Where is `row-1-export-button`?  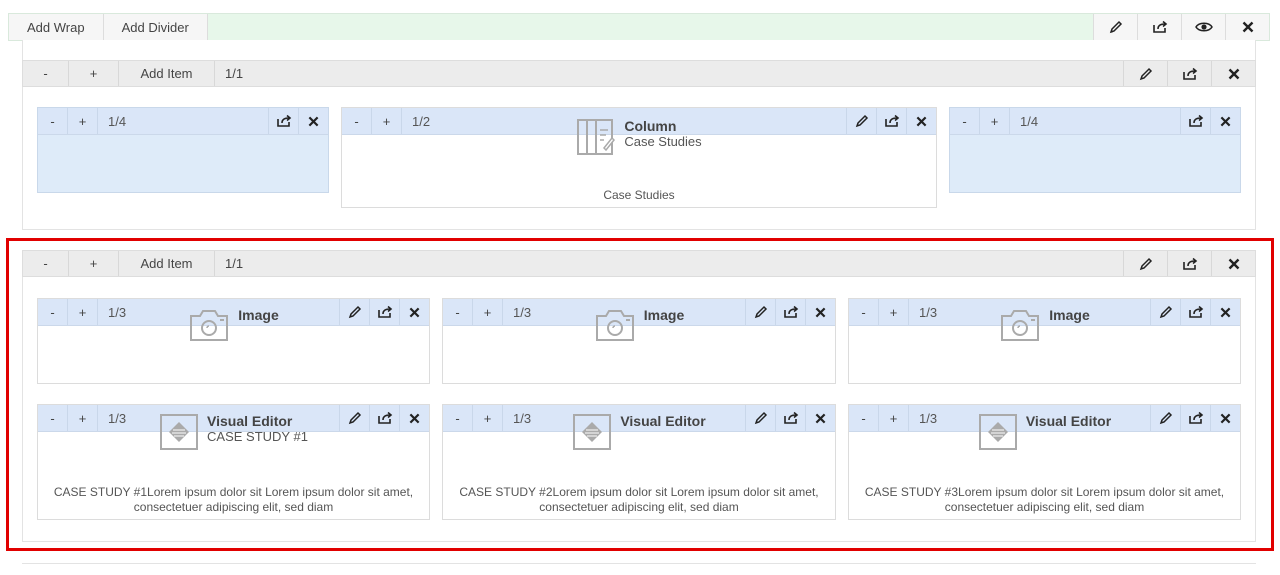 row-1-export-button is located at coordinates (1189, 73).